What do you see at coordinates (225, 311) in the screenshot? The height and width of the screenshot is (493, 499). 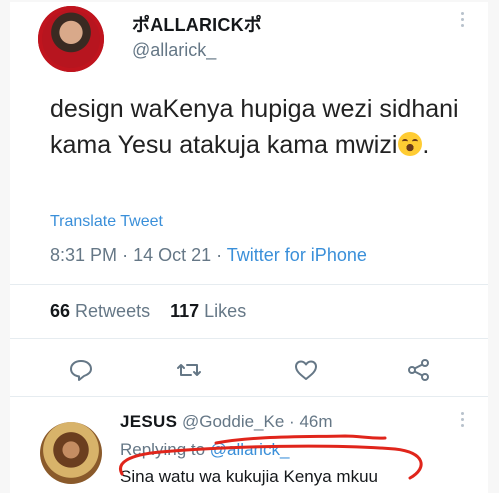 I see `likes-label: Likes` at bounding box center [225, 311].